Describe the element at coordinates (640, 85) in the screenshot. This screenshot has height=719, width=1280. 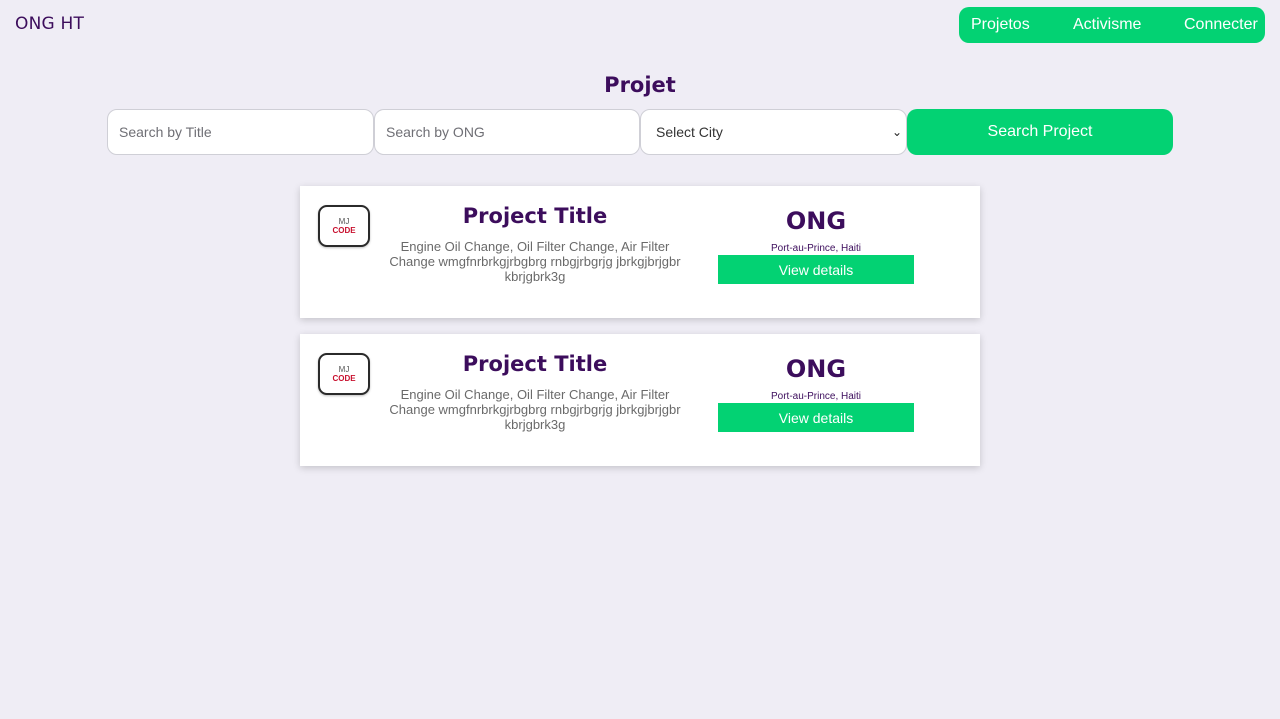
I see `page-title: Projet` at that location.